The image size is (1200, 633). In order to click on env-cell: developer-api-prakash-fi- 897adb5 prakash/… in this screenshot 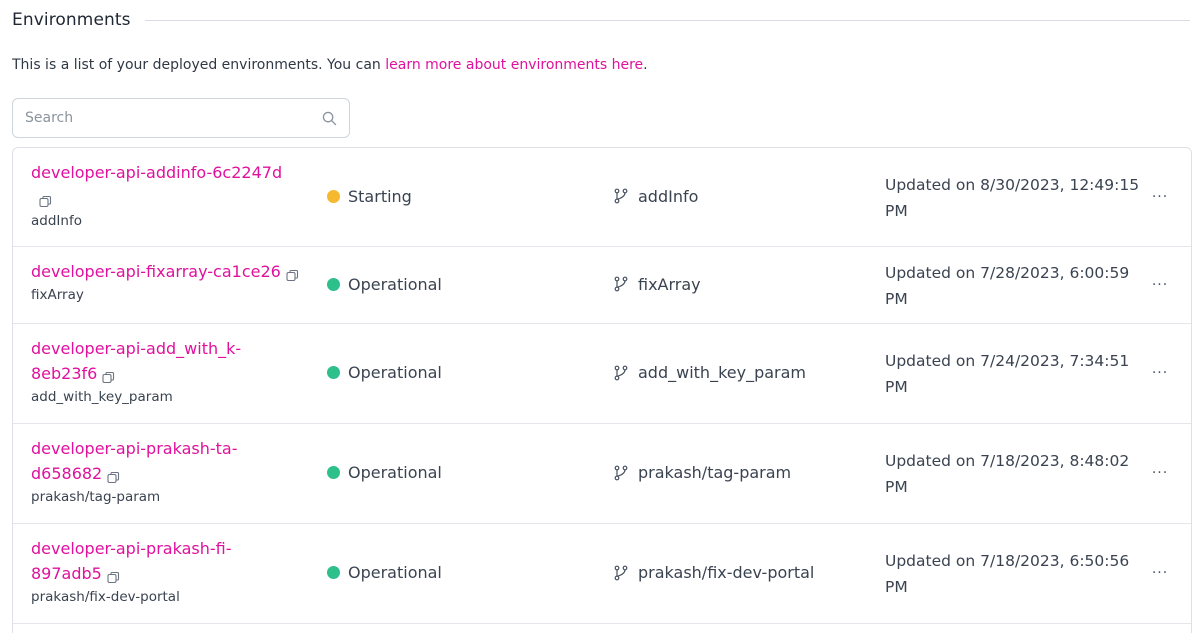, I will do `click(173, 571)`.